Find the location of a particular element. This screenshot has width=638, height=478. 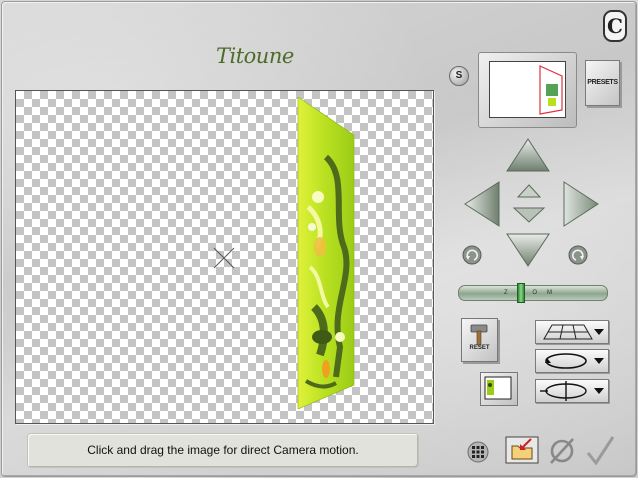

image-thumbnail-icon is located at coordinates (498, 388).